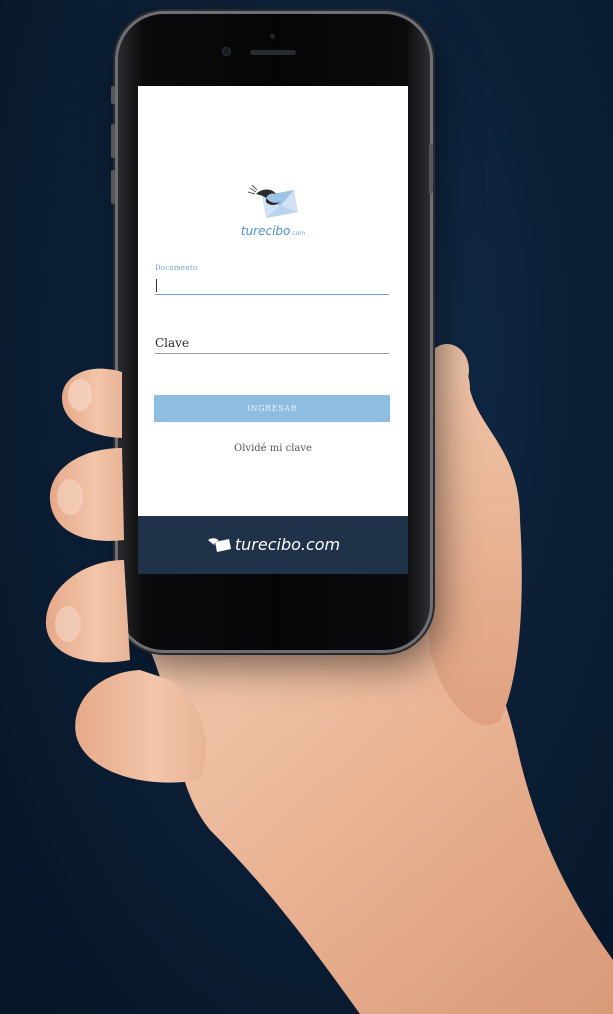 Image resolution: width=613 pixels, height=1014 pixels. I want to click on front-camera, so click(226, 51).